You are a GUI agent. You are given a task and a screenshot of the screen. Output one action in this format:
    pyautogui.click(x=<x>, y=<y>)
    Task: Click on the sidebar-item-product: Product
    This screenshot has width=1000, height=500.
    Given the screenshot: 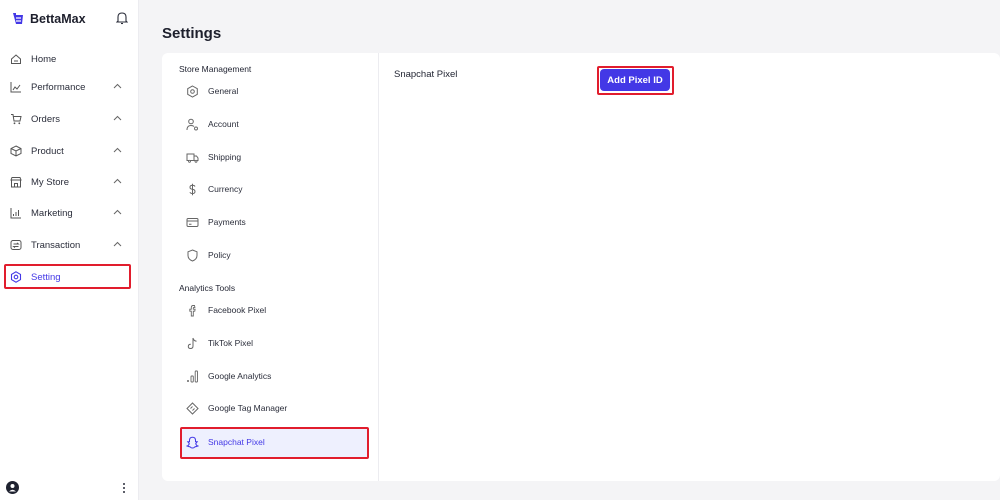 What is the action you would take?
    pyautogui.click(x=70, y=151)
    